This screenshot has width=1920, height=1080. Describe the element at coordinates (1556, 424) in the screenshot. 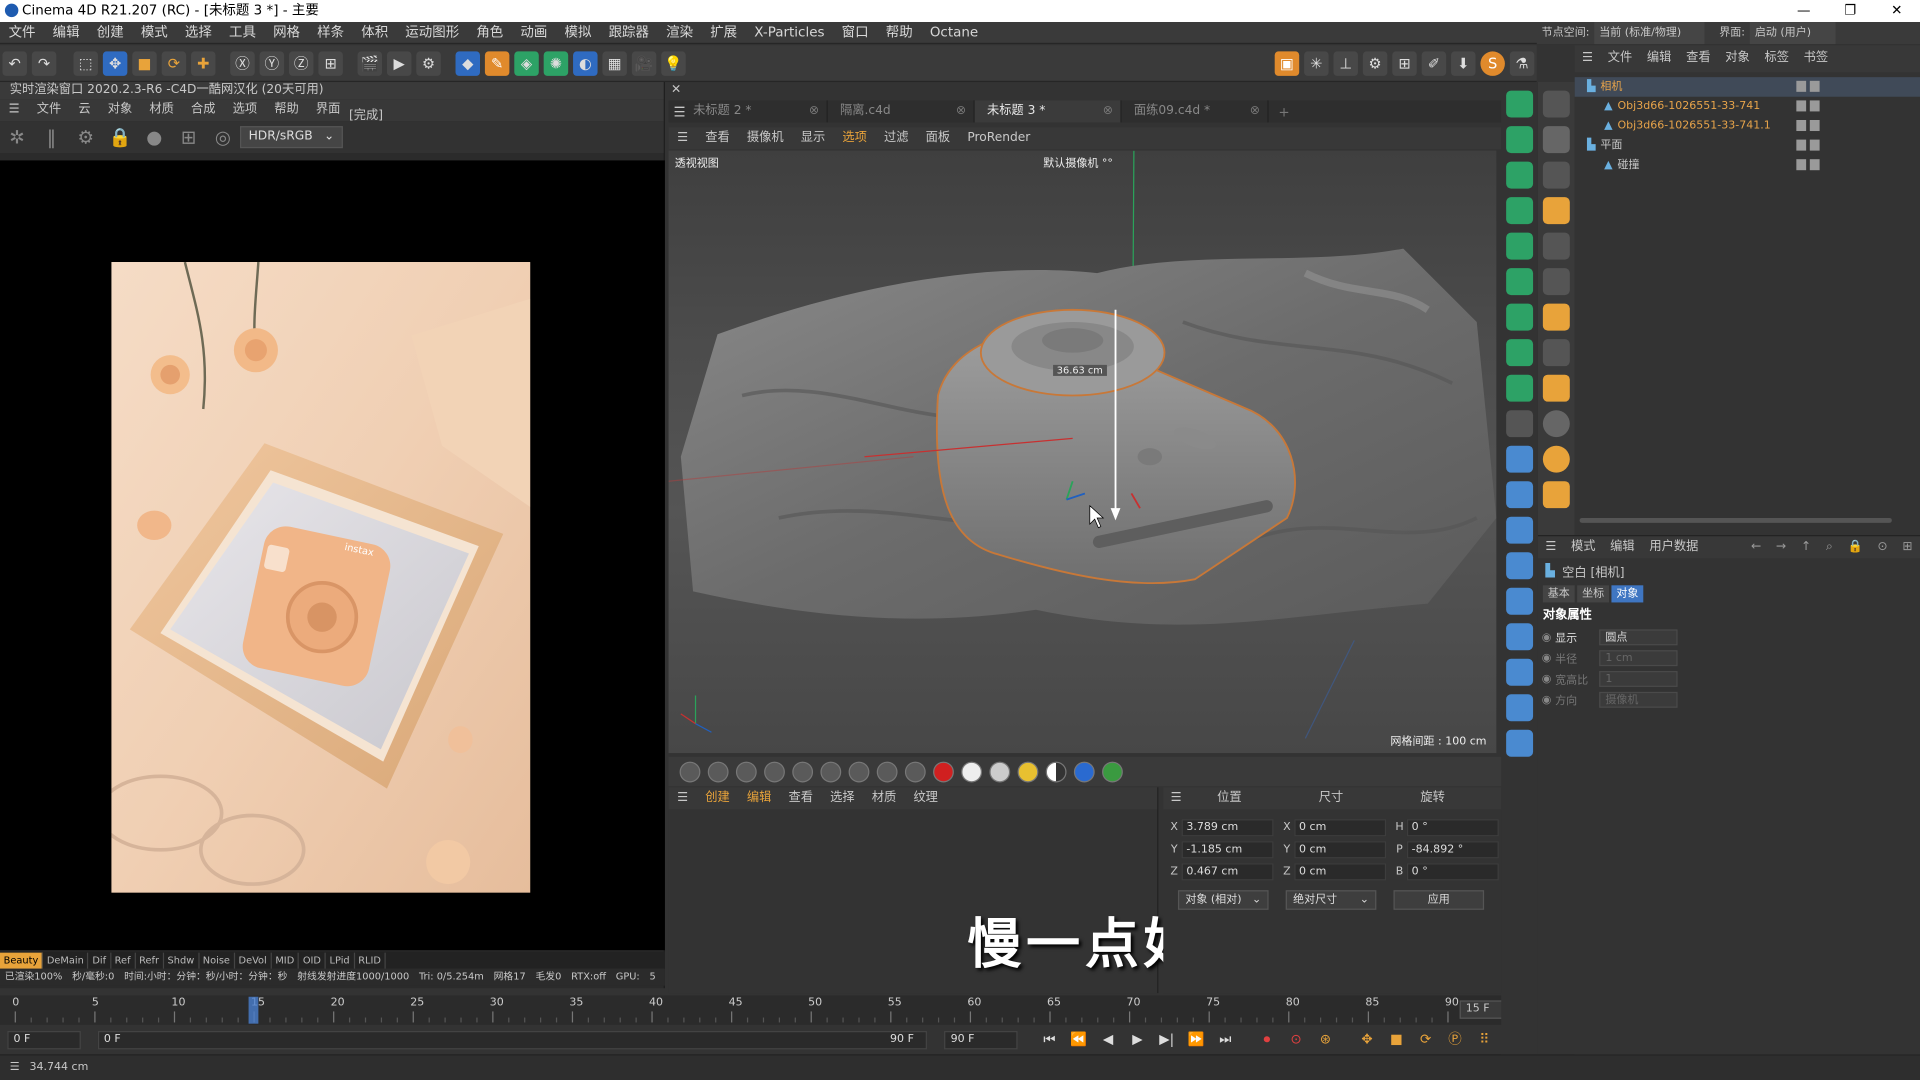

I see `s-icon` at that location.